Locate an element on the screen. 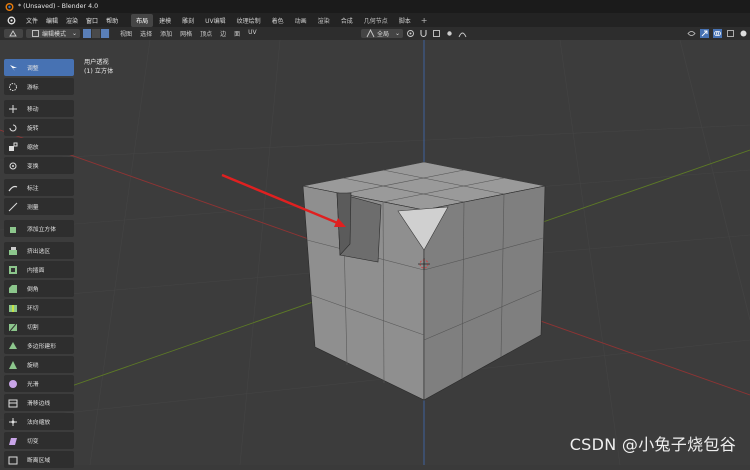  tool-edge-slide: 滑移边线 is located at coordinates (39, 402).